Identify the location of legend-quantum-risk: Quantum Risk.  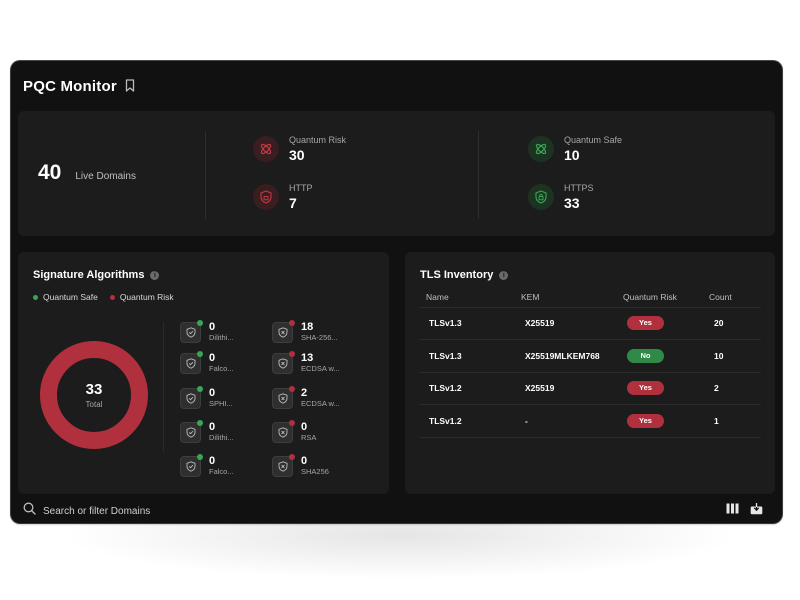
(141, 297).